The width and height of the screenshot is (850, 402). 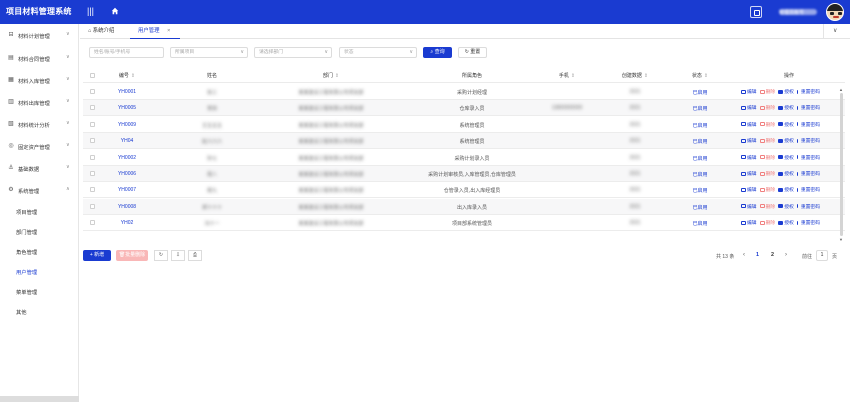 What do you see at coordinates (126, 52) in the screenshot?
I see `keyword-input: 姓名/账号/手机号` at bounding box center [126, 52].